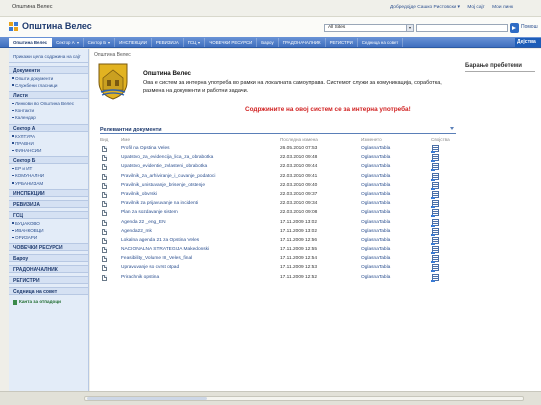 The height and width of the screenshot is (405, 541). Describe the element at coordinates (100, 42) in the screenshot. I see `tab-3: Сектор Б` at that location.